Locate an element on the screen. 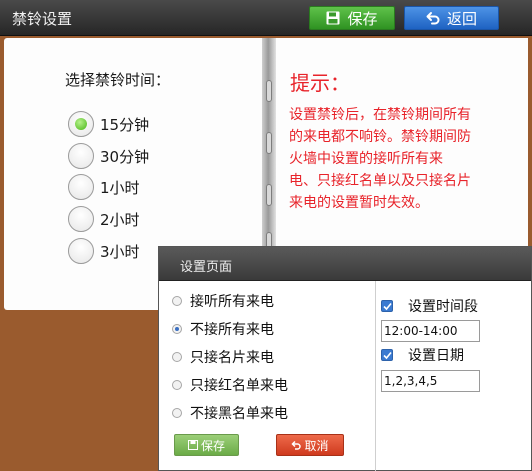 This screenshot has width=532, height=471. duration-prompt: 选择禁铃时间： is located at coordinates (118, 80).